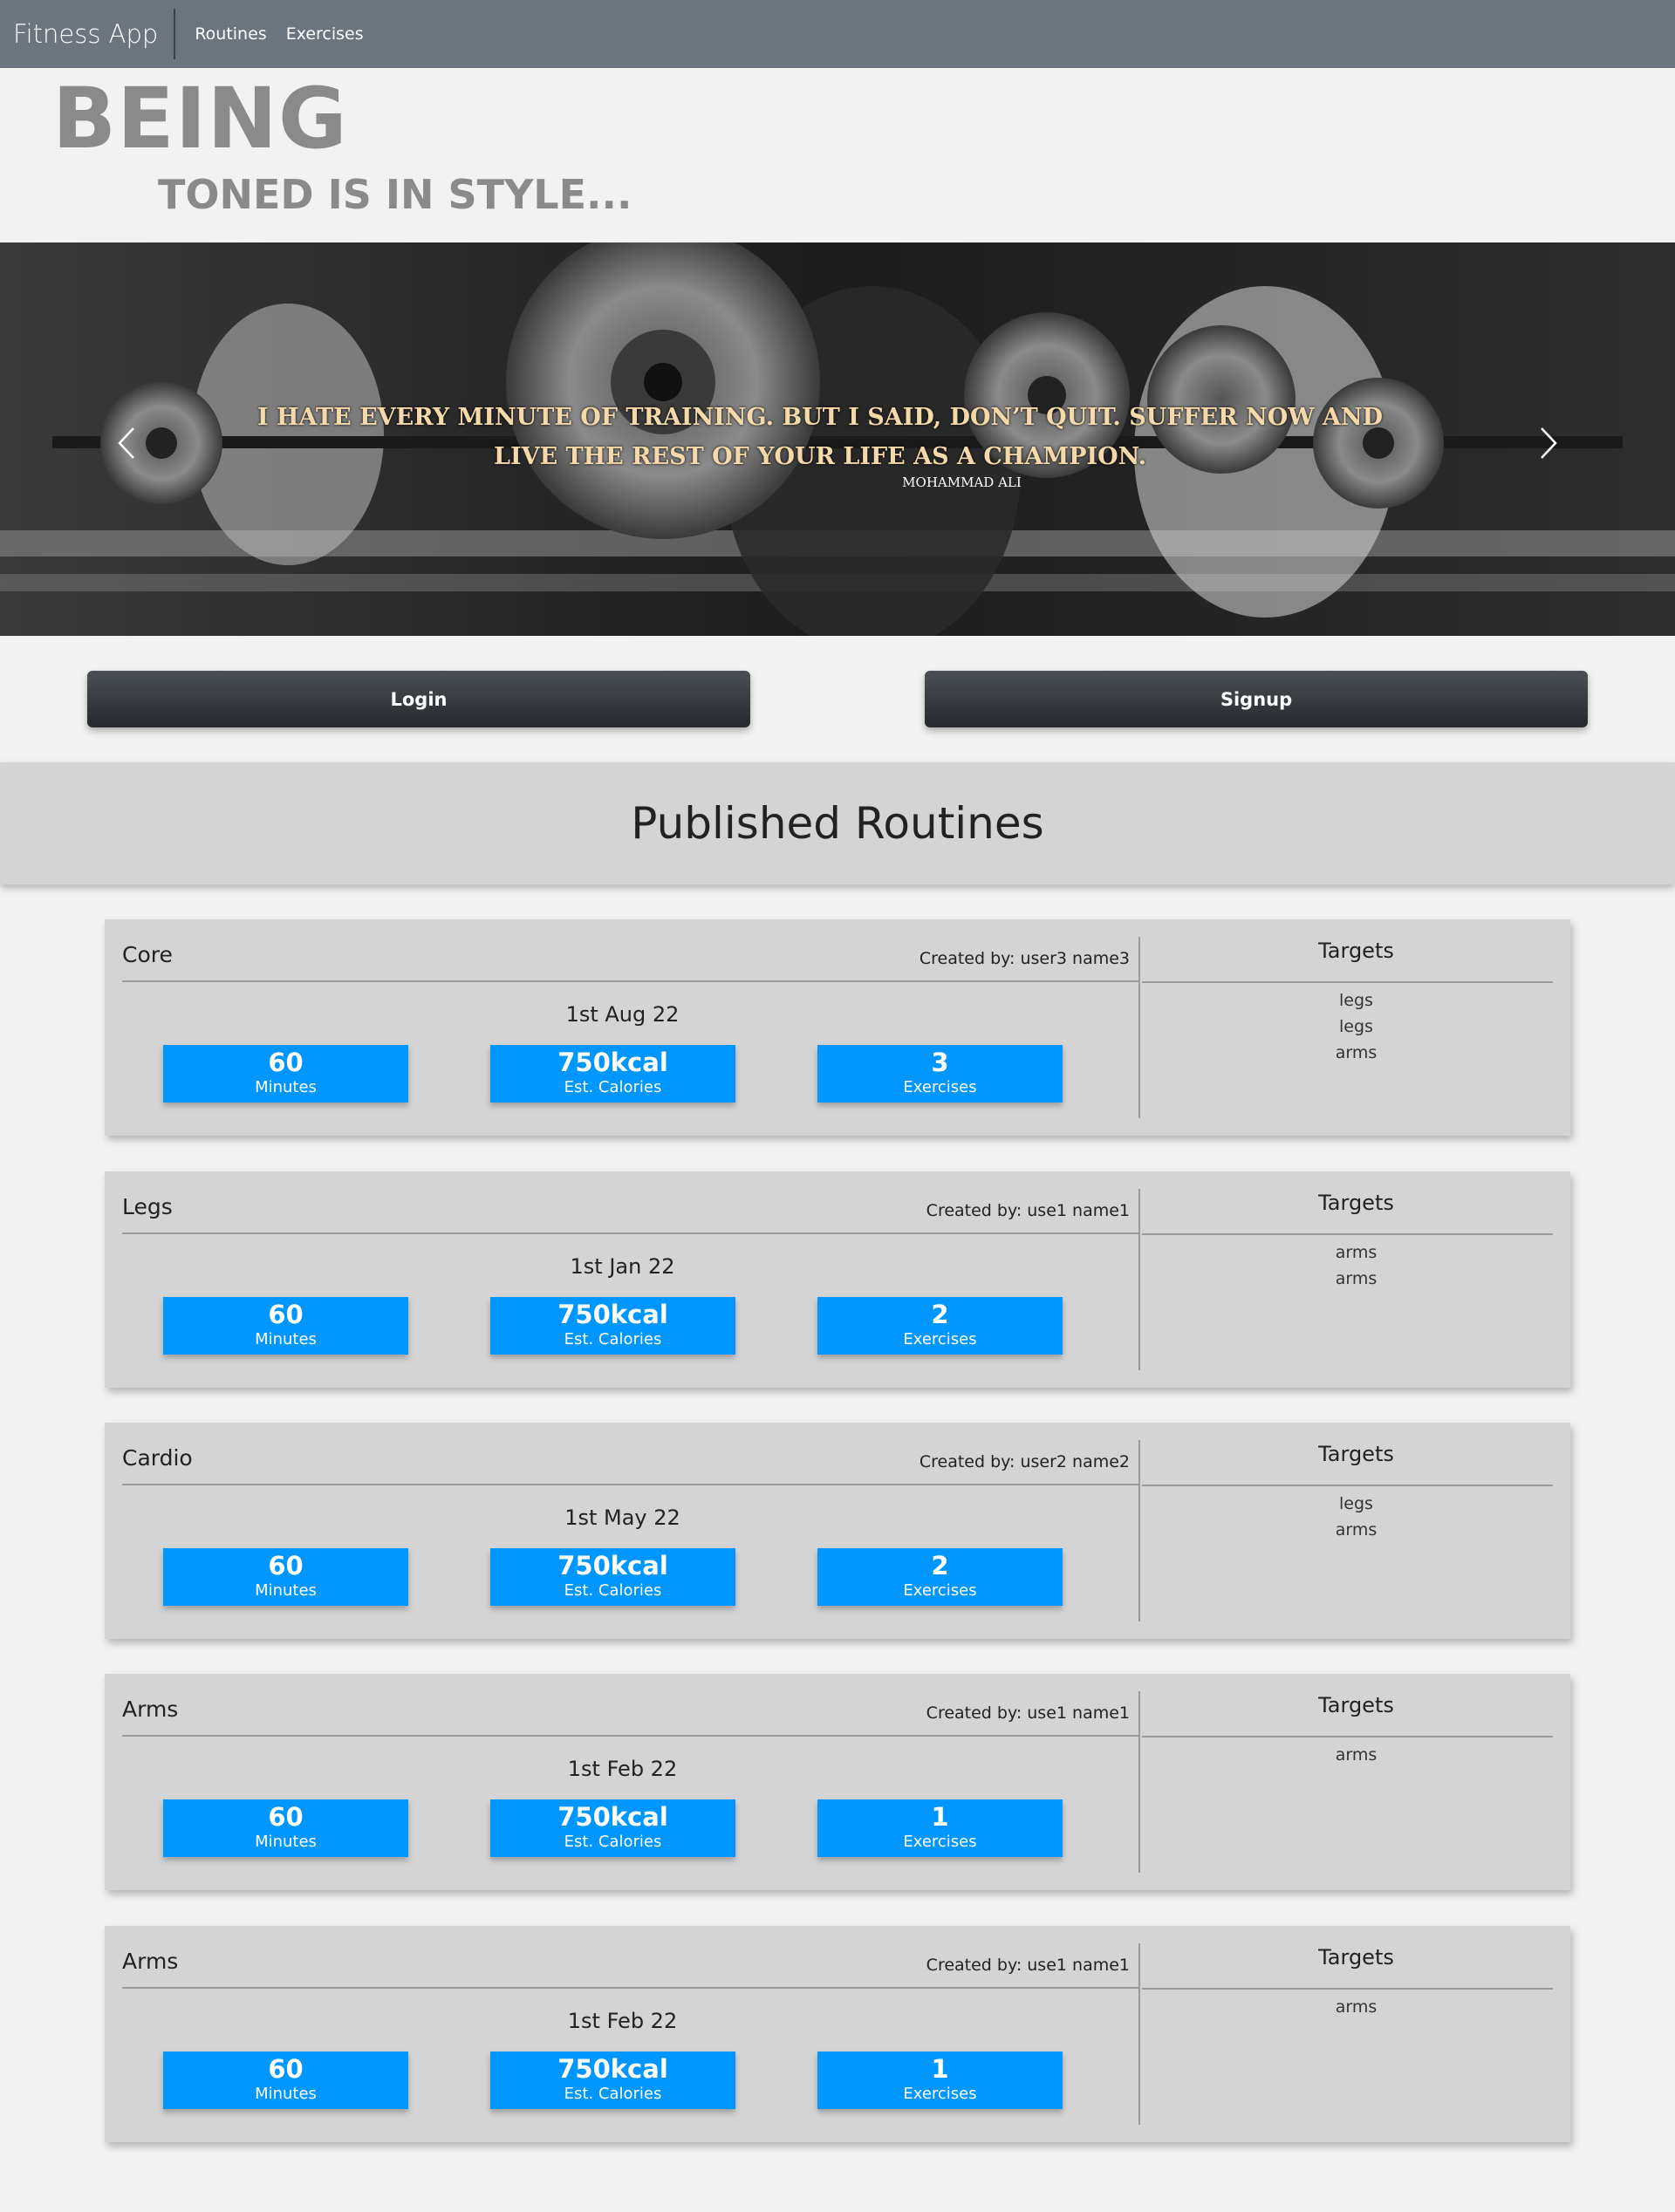 This screenshot has height=2212, width=1675. I want to click on routine-name: Cardio, so click(158, 1458).